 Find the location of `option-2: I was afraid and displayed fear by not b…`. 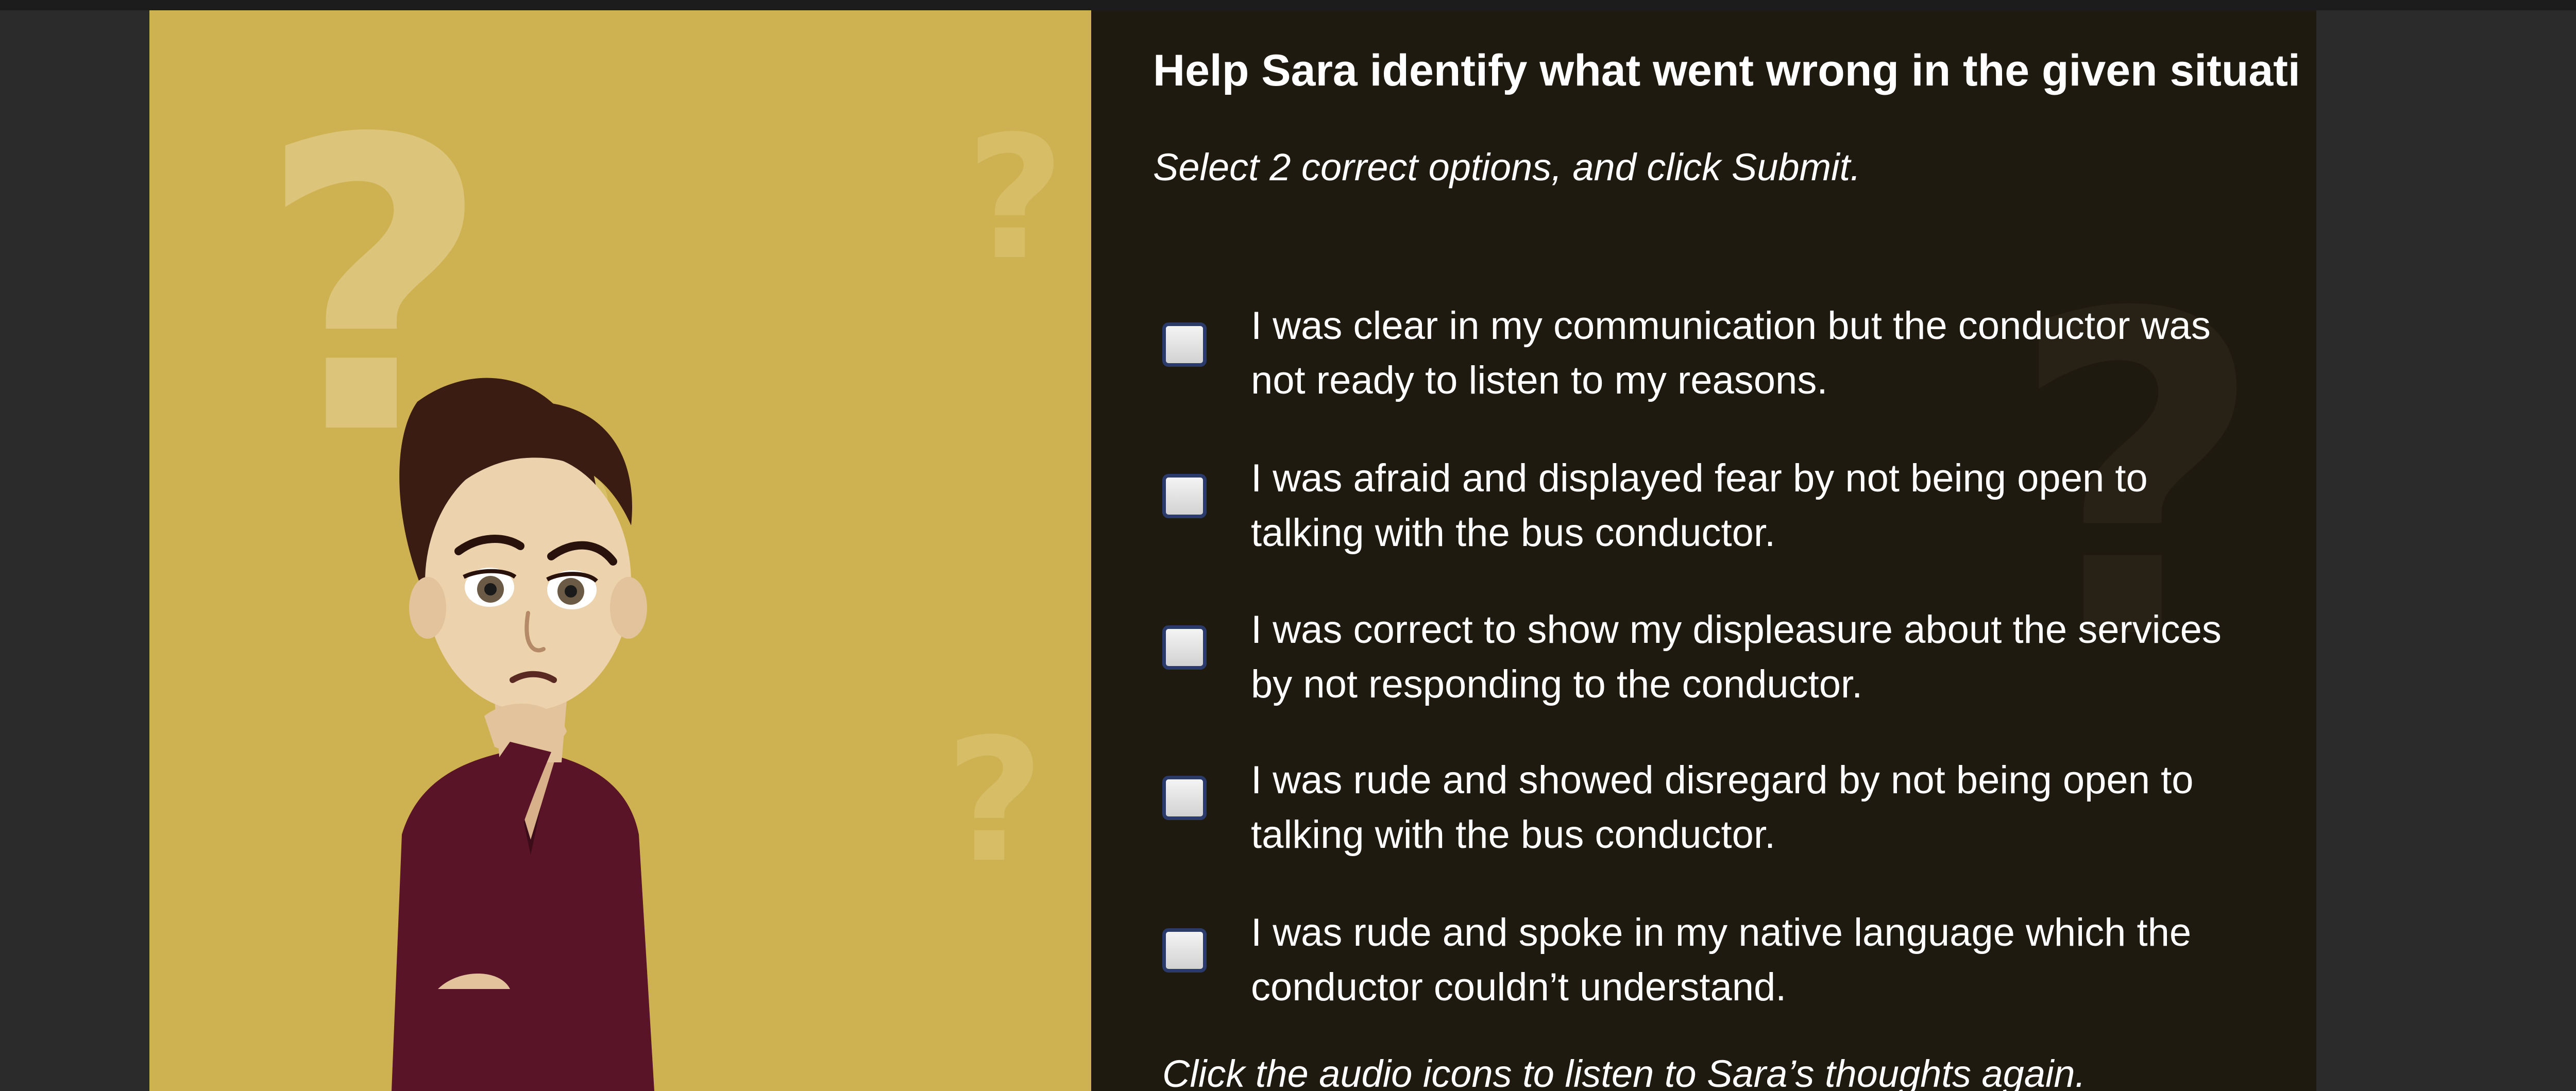

option-2: I was afraid and displayed fear by not b… is located at coordinates (1703, 518).